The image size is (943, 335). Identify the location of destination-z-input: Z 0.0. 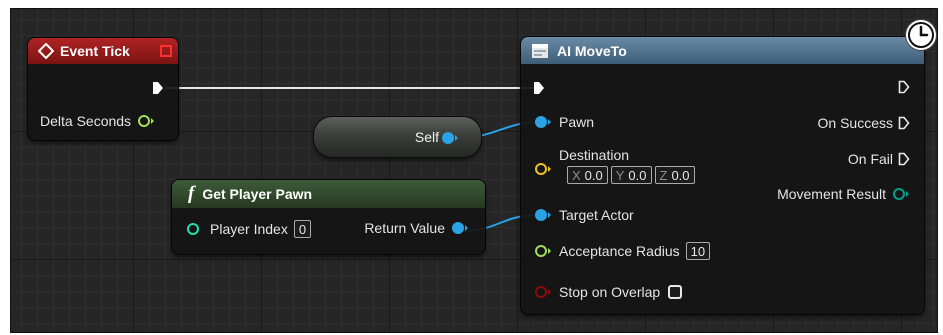
(674, 175).